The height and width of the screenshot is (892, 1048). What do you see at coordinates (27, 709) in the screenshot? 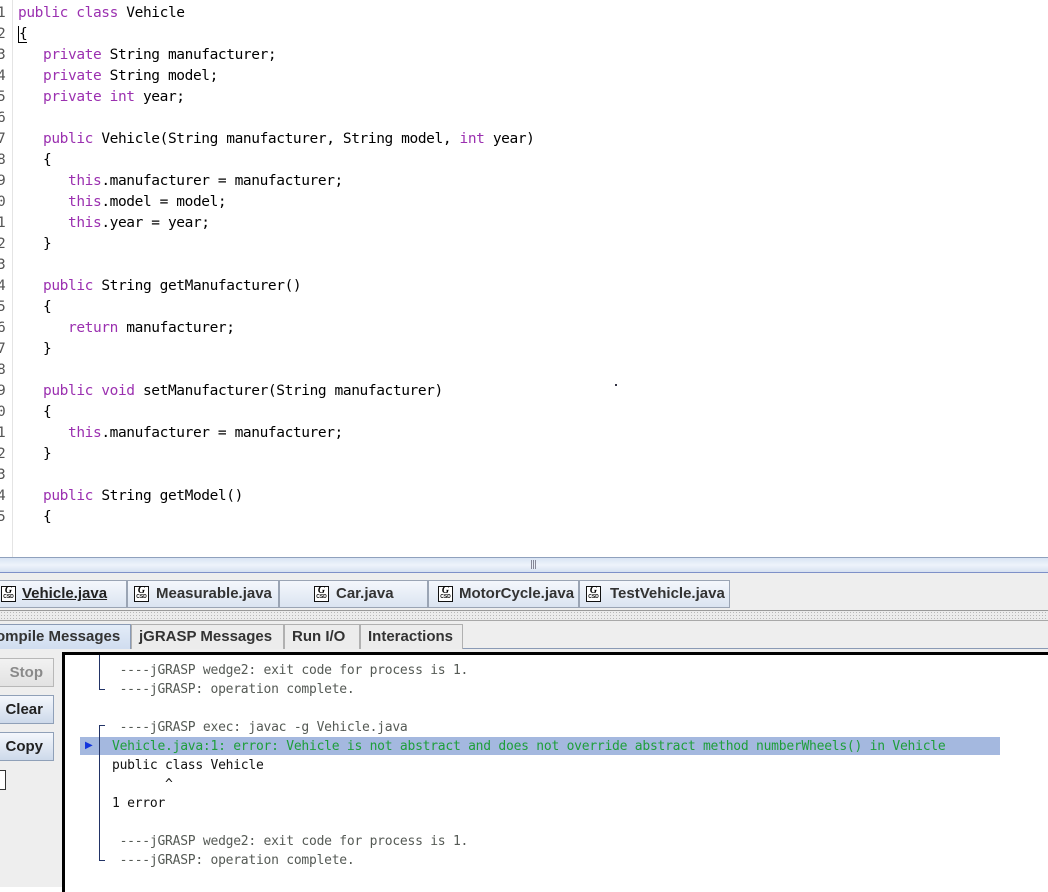
I see `clear-button: Clear` at bounding box center [27, 709].